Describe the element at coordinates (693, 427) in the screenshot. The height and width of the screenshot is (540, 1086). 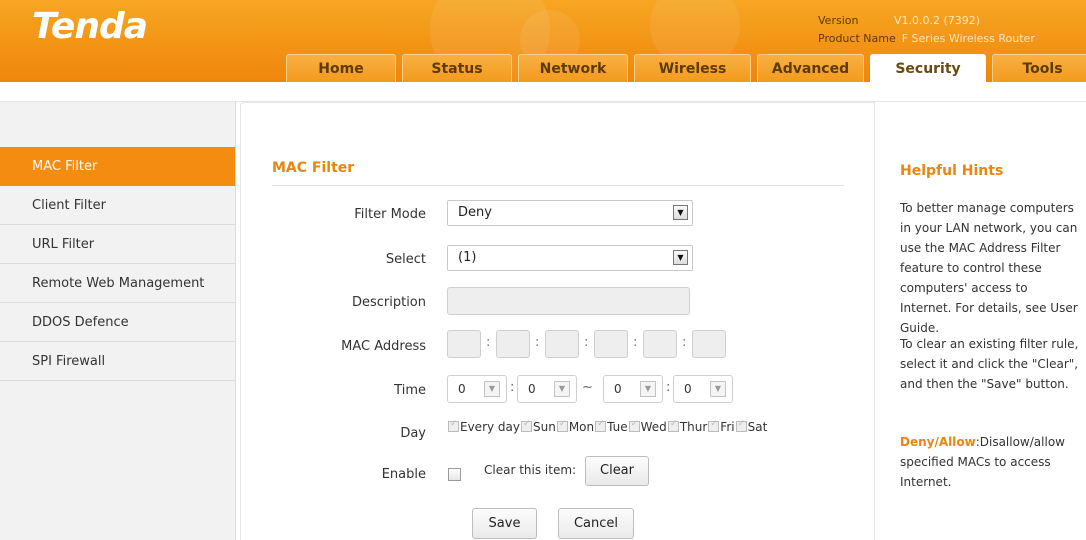
I see `day-label-thur: Thur` at that location.